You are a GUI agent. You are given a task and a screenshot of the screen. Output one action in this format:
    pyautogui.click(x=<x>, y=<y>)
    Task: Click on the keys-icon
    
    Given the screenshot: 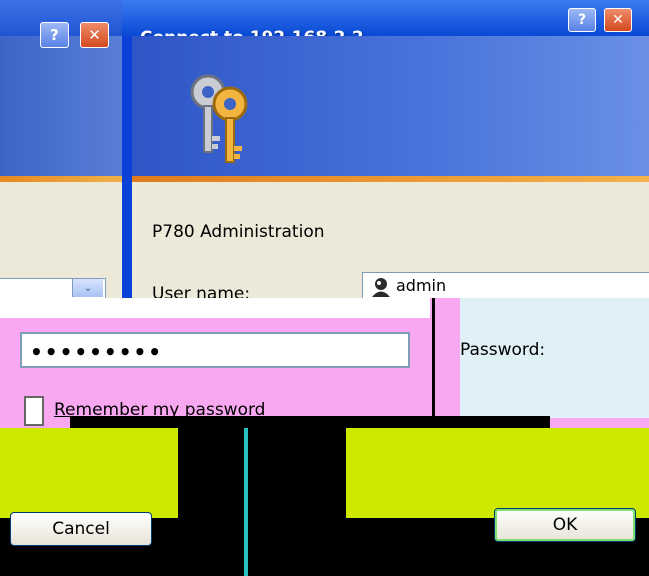 What is the action you would take?
    pyautogui.click(x=219, y=118)
    